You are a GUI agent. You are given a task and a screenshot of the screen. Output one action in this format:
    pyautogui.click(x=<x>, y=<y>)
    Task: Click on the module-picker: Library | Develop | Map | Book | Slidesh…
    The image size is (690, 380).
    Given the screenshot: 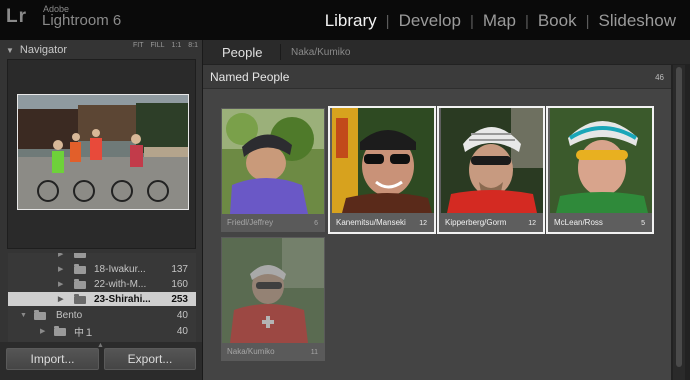 What is the action you would take?
    pyautogui.click(x=500, y=21)
    